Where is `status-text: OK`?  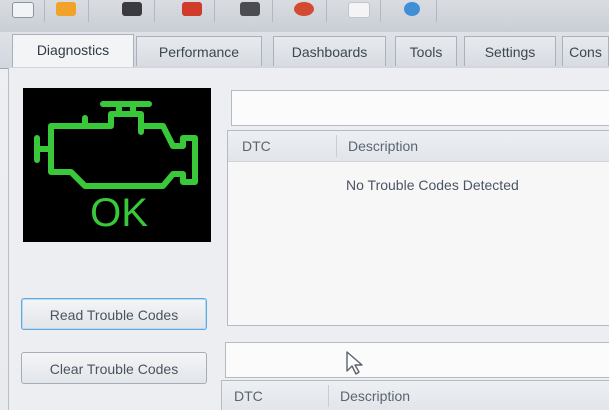
status-text: OK is located at coordinates (119, 213).